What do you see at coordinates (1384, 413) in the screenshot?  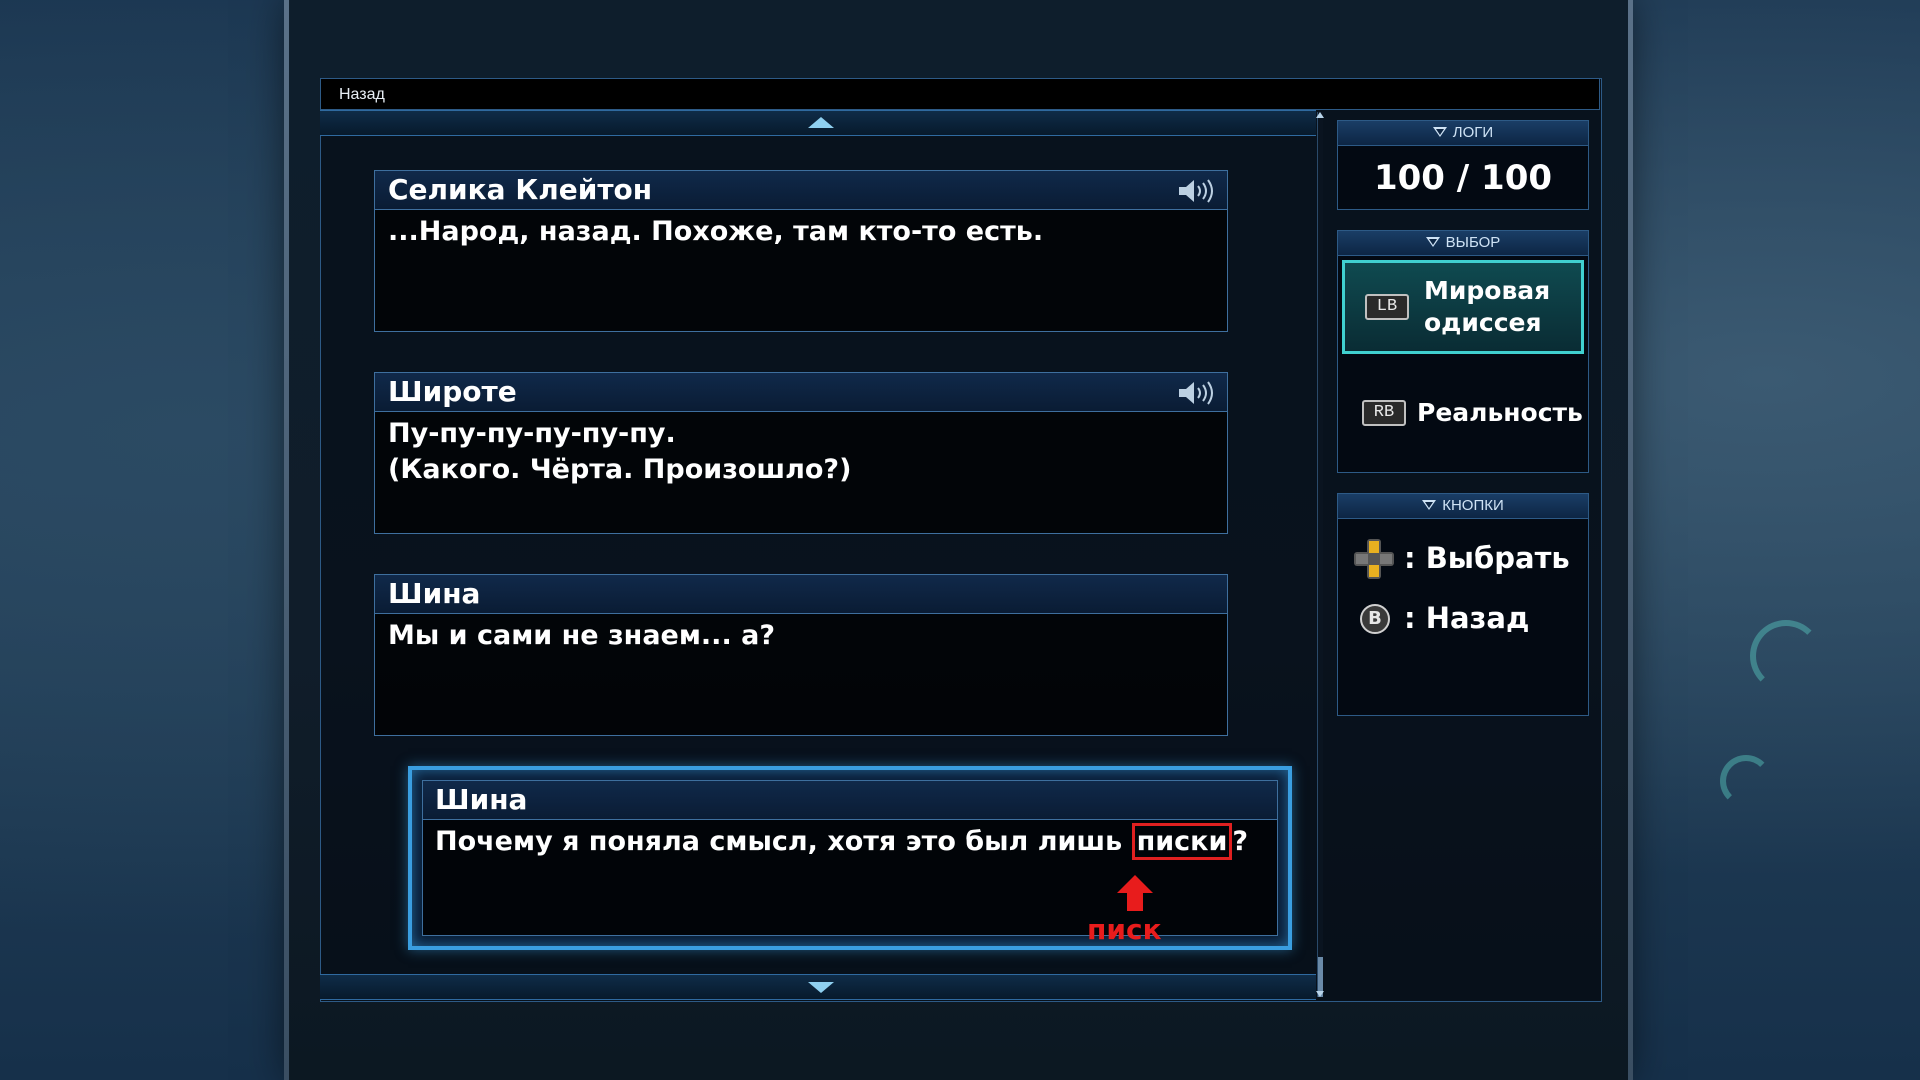 I see `rb-button-icon: RB` at bounding box center [1384, 413].